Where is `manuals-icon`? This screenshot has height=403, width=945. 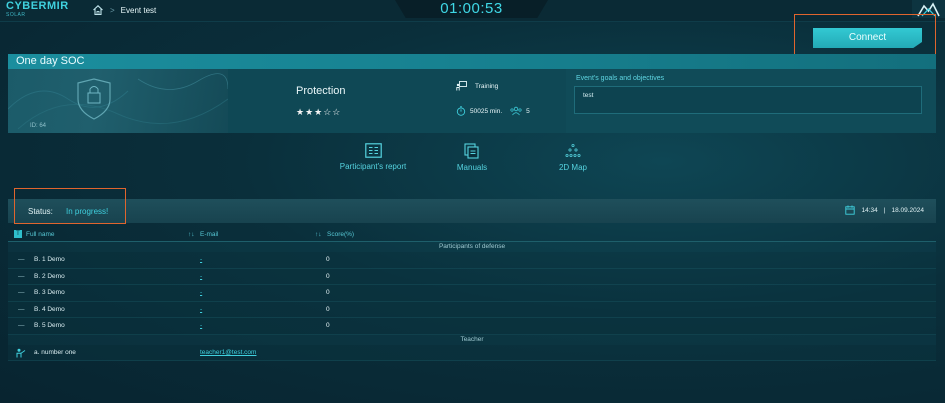 manuals-icon is located at coordinates (471, 151).